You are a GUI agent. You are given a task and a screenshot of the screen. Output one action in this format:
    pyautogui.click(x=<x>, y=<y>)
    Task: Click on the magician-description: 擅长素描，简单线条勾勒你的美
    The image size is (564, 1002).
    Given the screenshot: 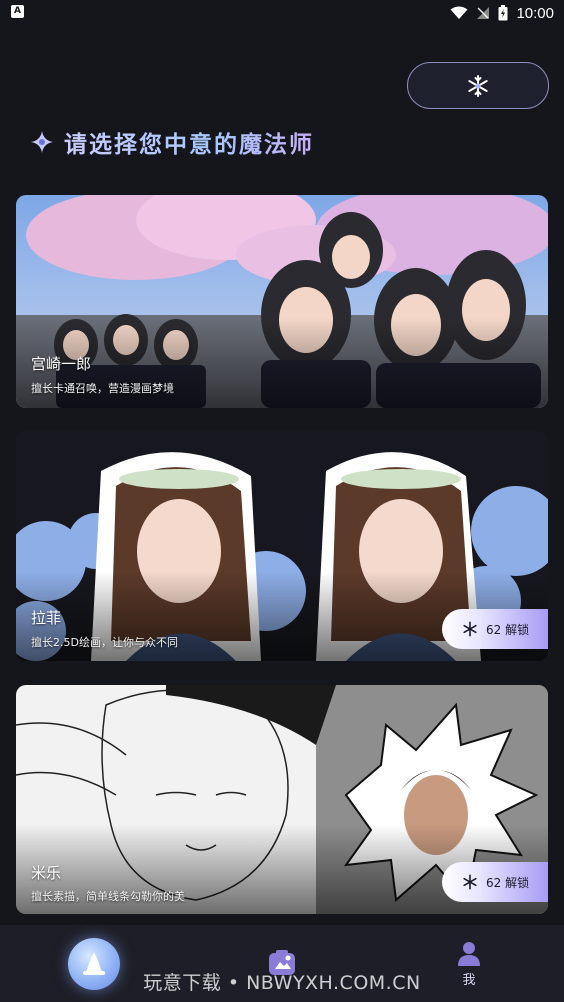 What is the action you would take?
    pyautogui.click(x=108, y=896)
    